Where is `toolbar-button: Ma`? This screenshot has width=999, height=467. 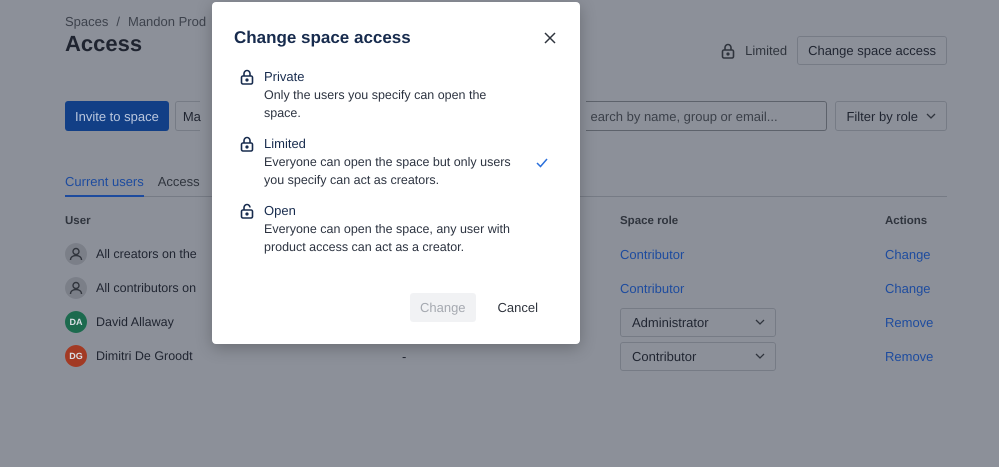
toolbar-button: Ma is located at coordinates (187, 116).